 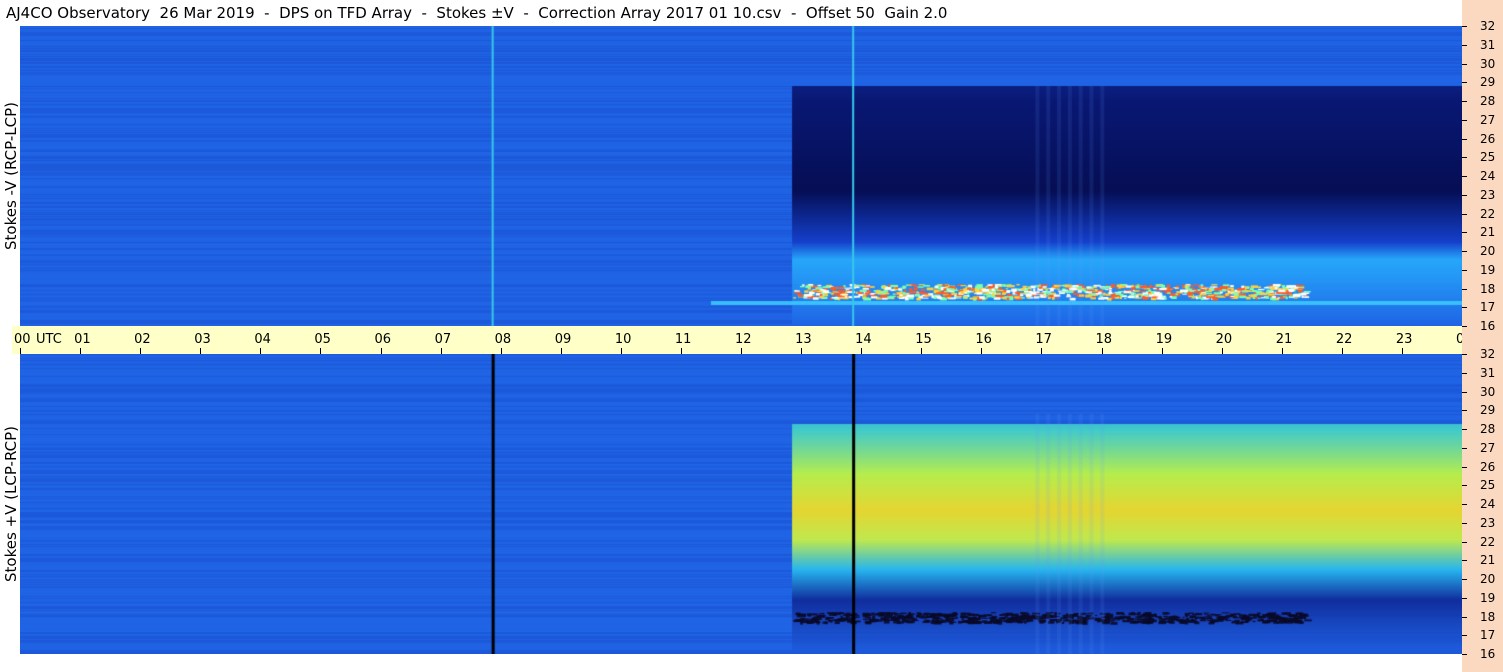 What do you see at coordinates (262, 339) in the screenshot?
I see `time-tick-label: 04` at bounding box center [262, 339].